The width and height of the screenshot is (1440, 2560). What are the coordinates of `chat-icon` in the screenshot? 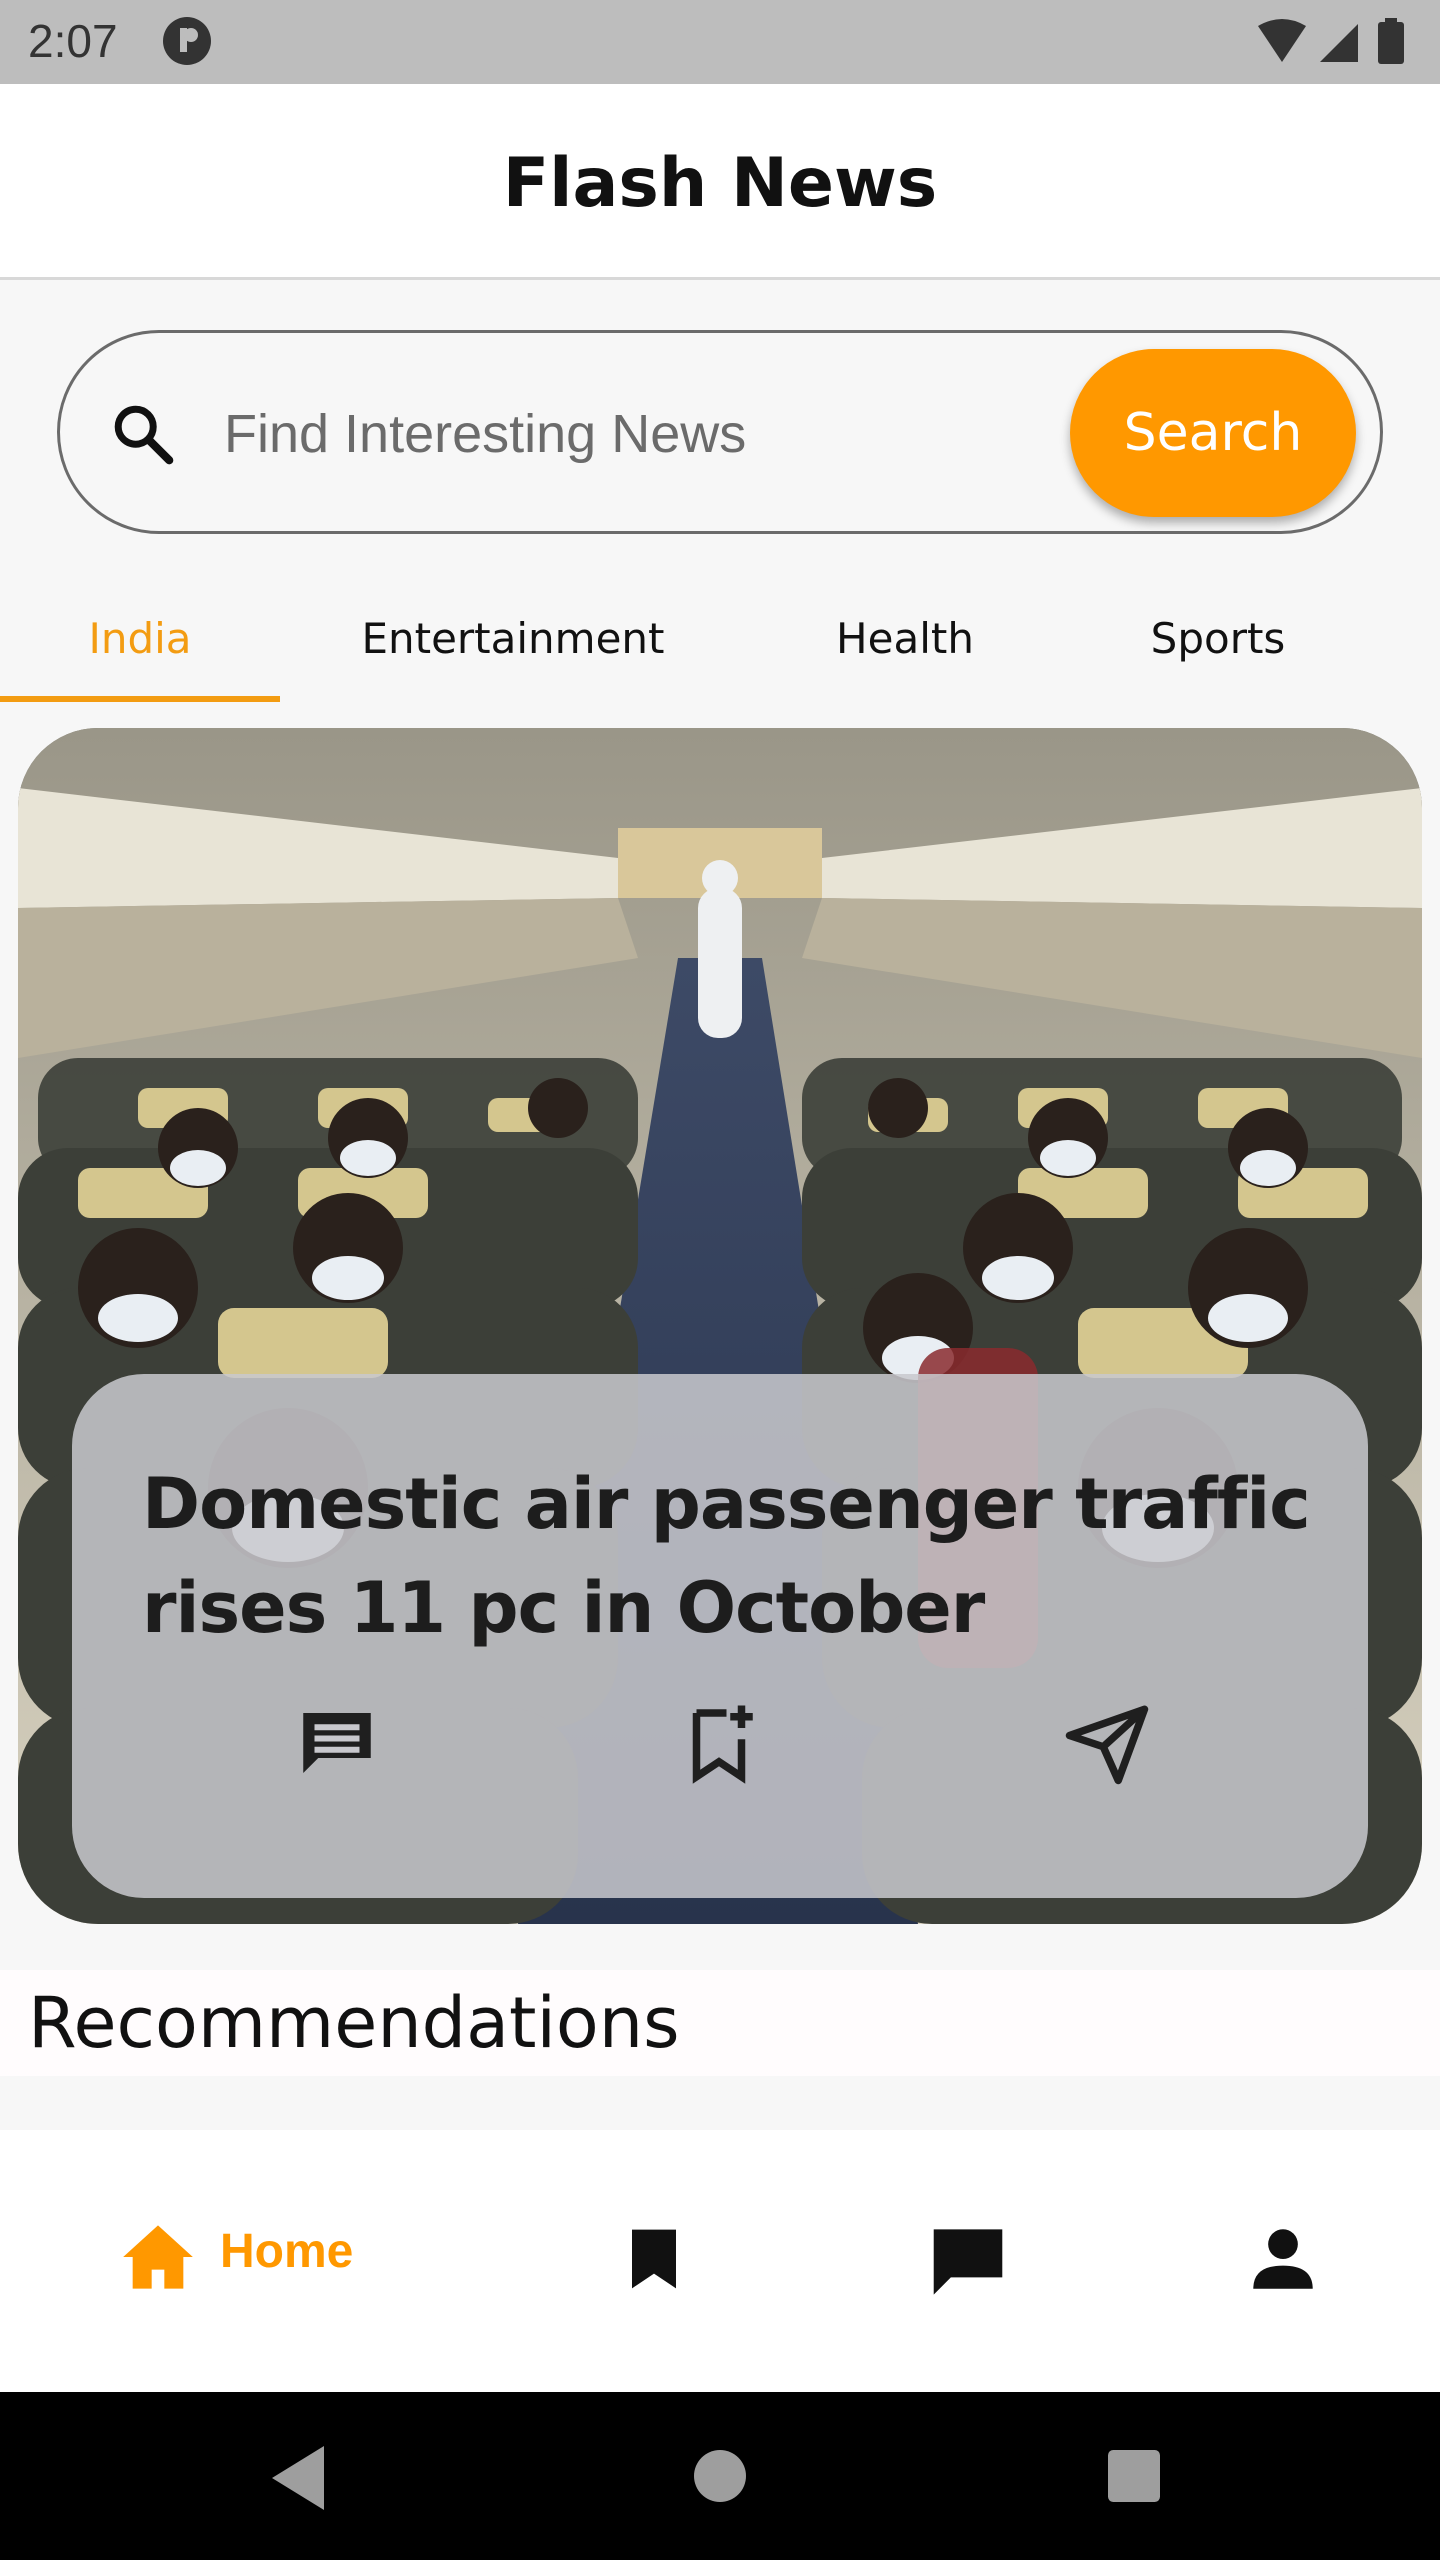 It's located at (968, 2264).